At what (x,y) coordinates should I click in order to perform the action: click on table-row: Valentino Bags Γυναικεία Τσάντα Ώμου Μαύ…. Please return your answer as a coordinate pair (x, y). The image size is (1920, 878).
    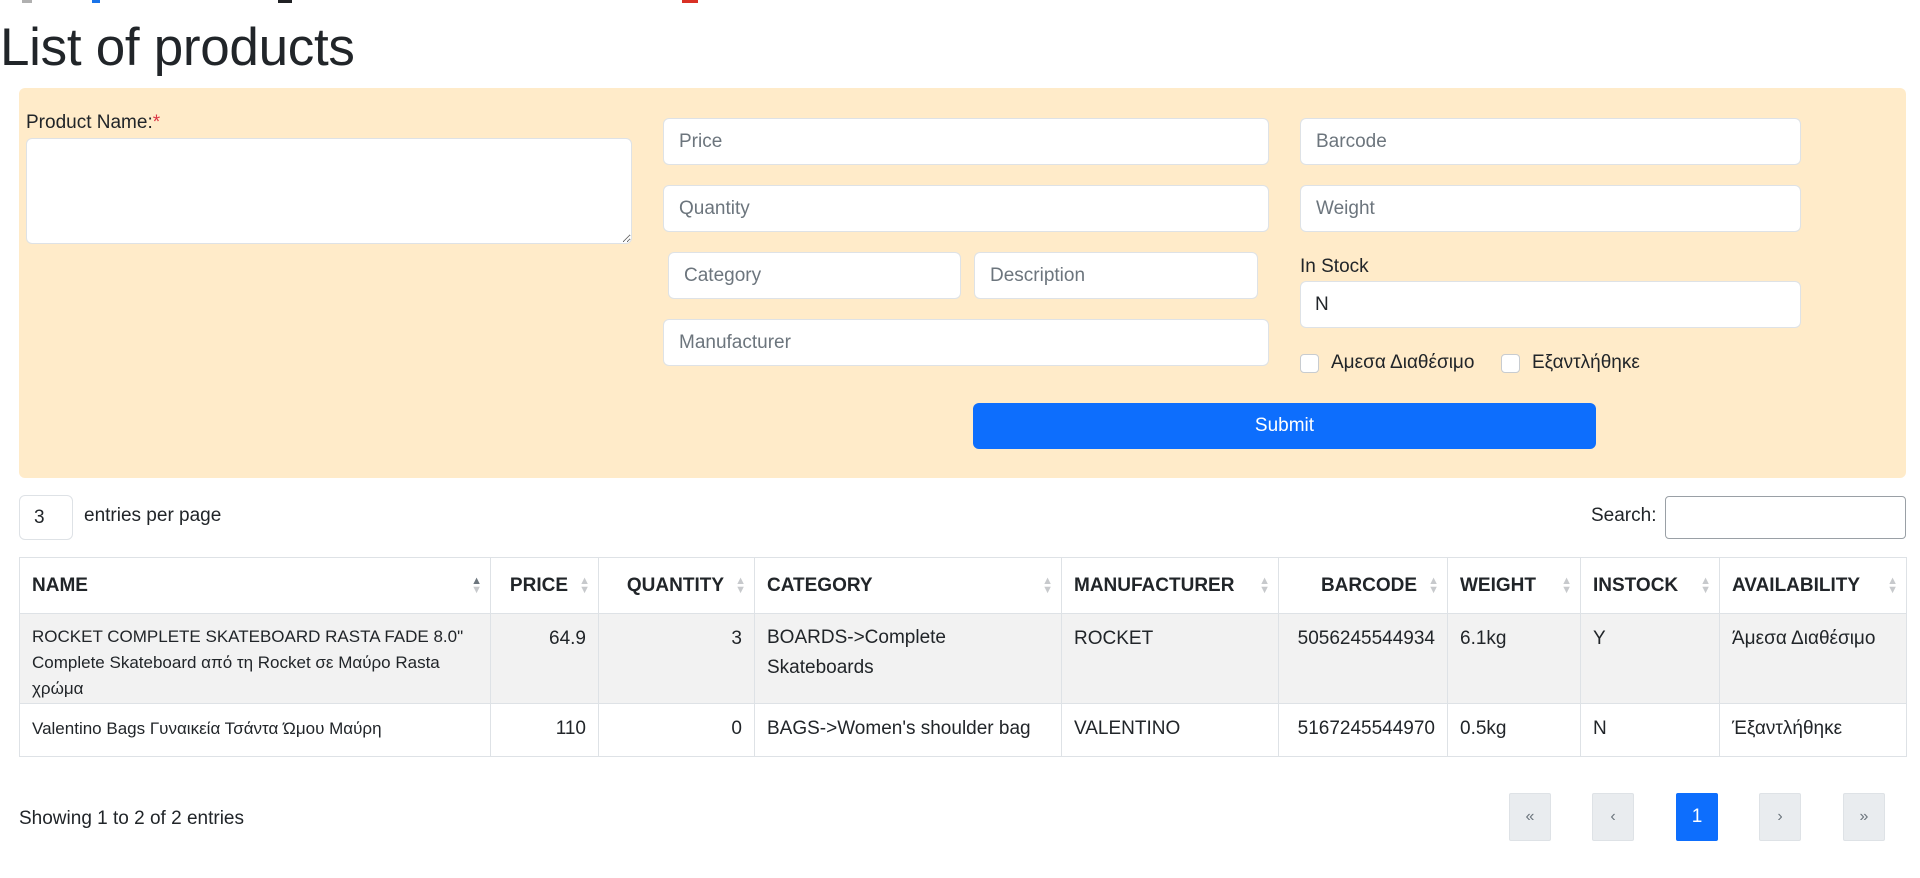
    Looking at the image, I should click on (963, 730).